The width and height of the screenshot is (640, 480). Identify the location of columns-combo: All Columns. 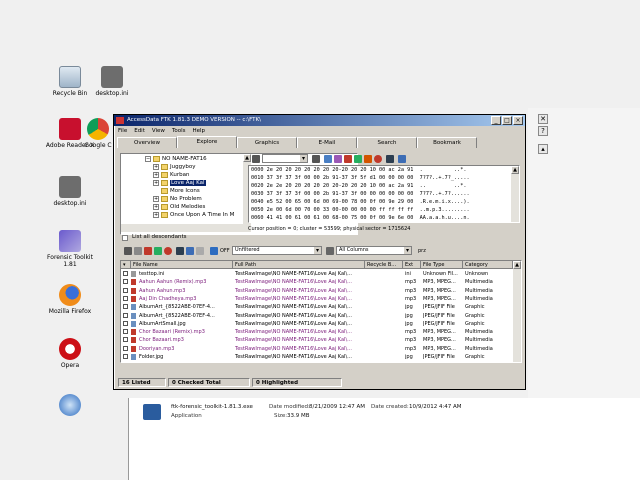
(374, 250).